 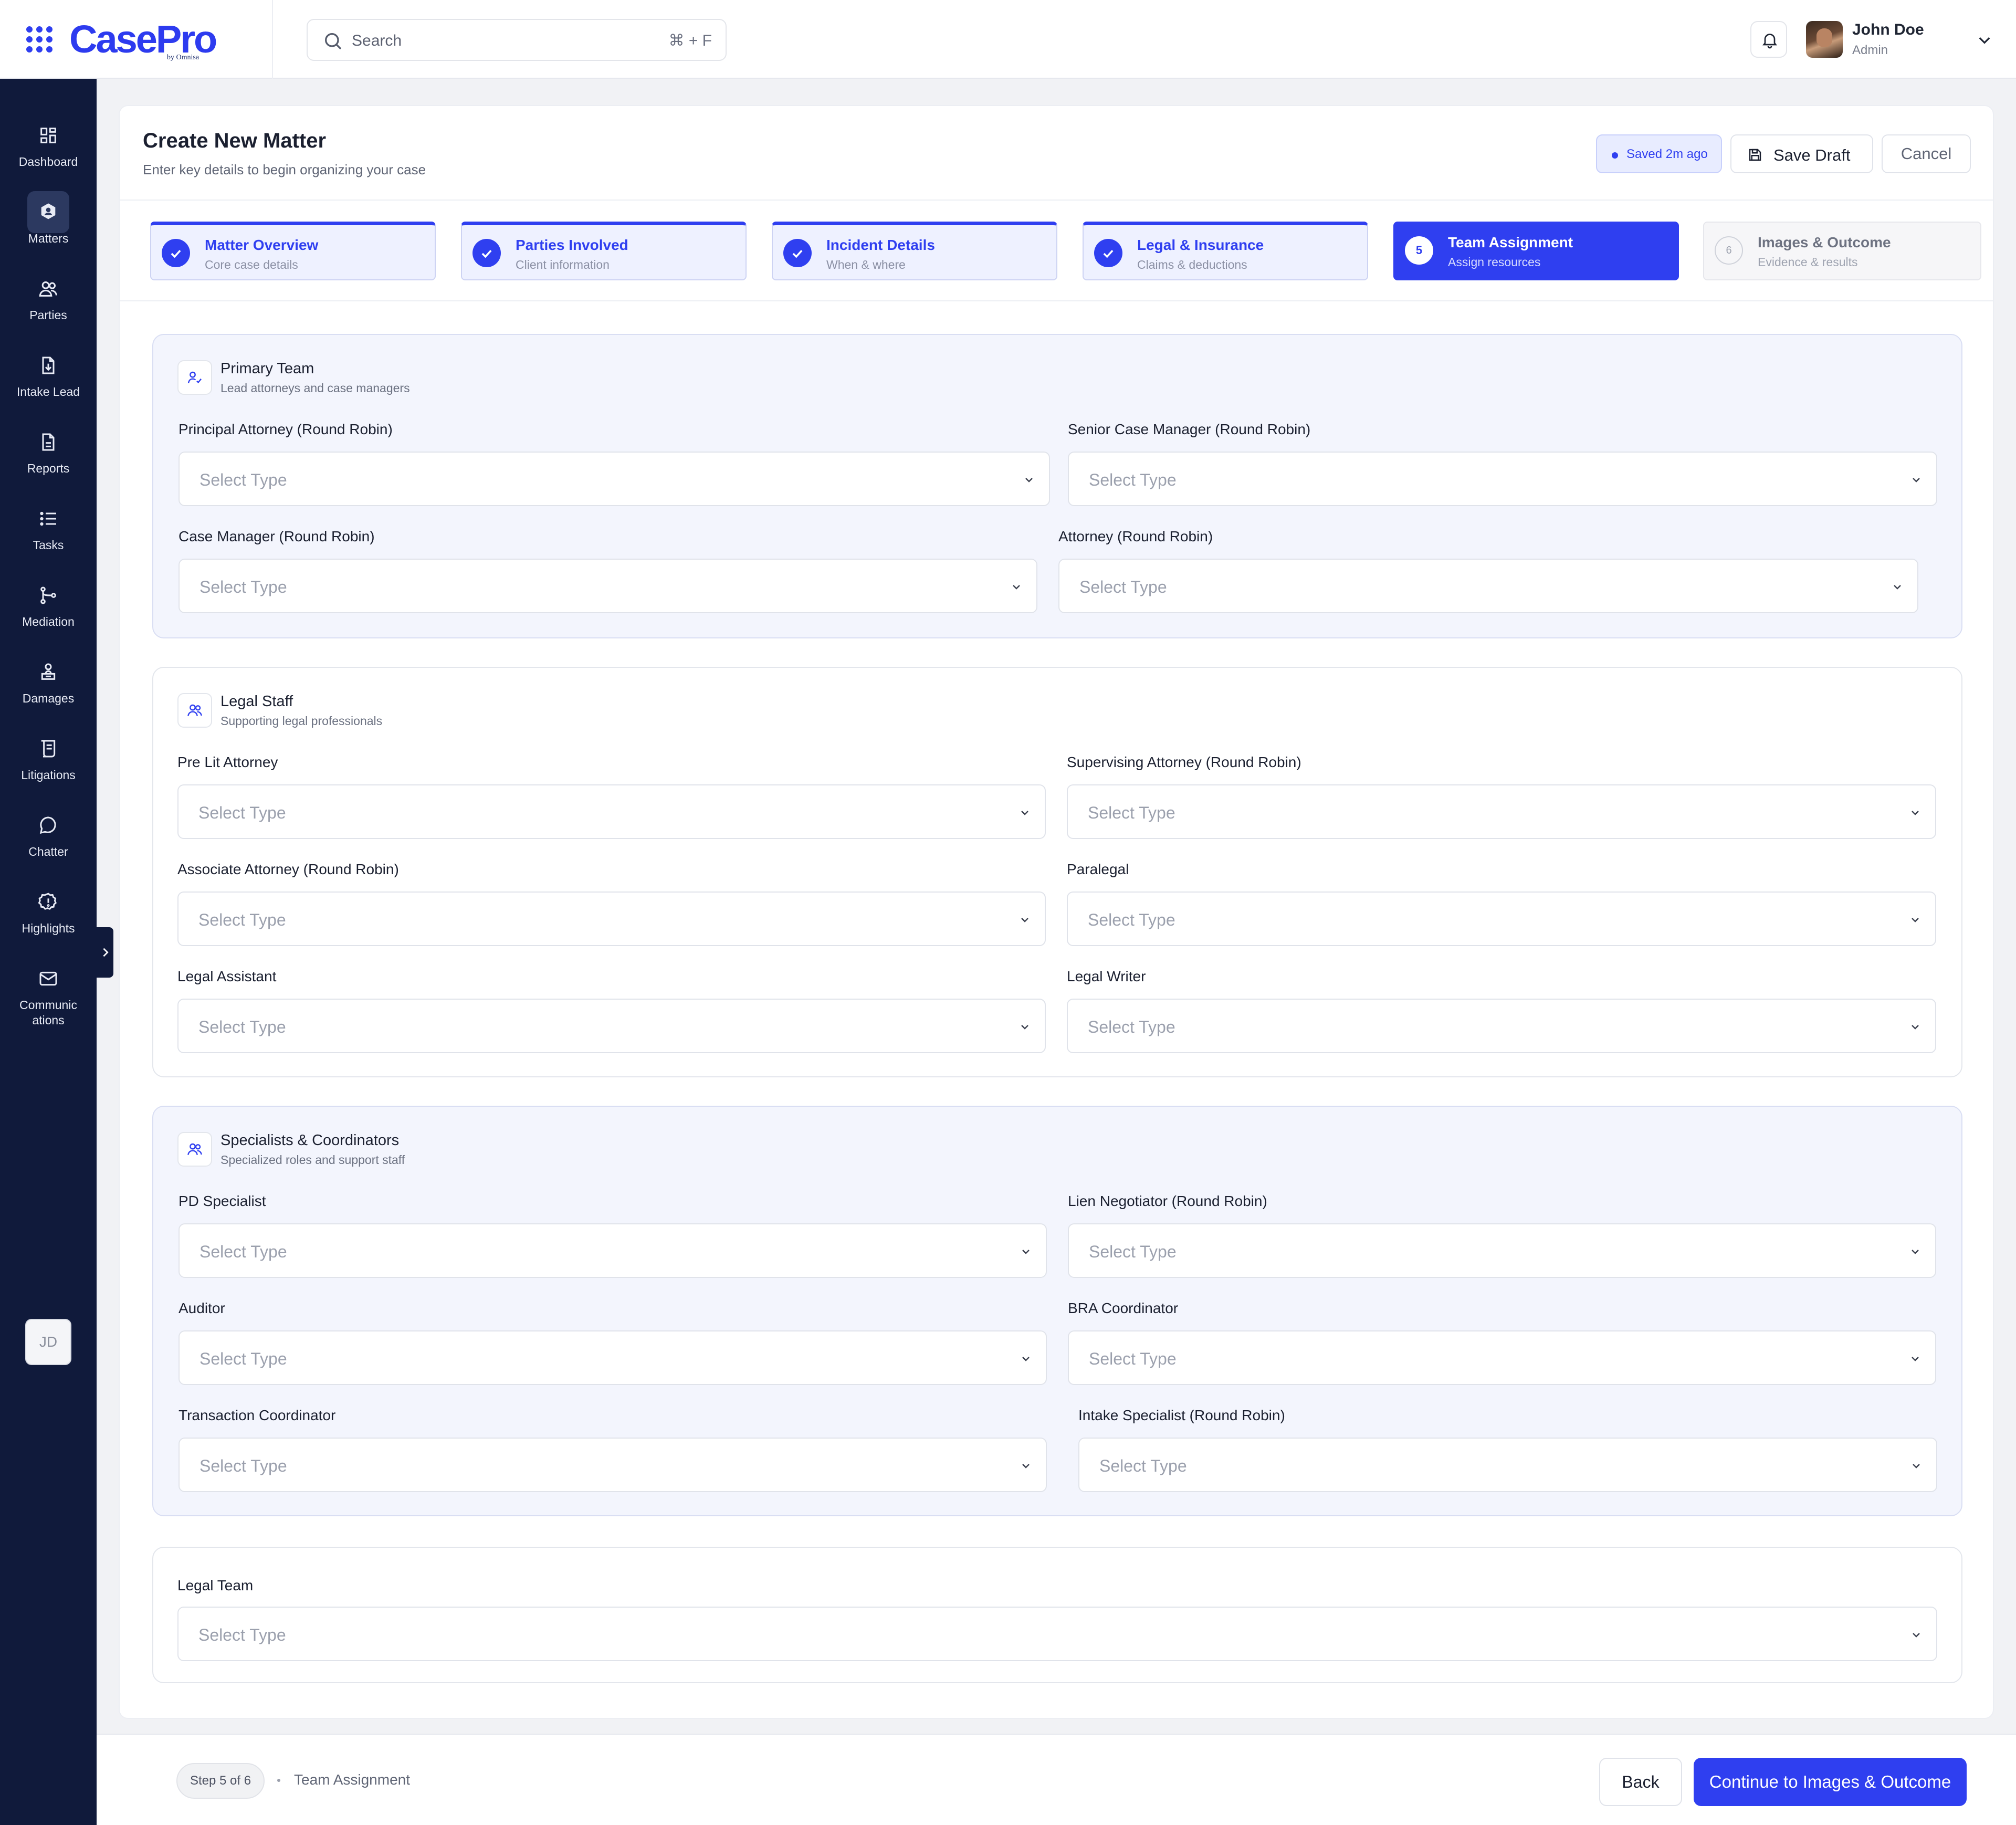 I want to click on sidebar-item-chatter: Chatter, so click(x=48, y=833).